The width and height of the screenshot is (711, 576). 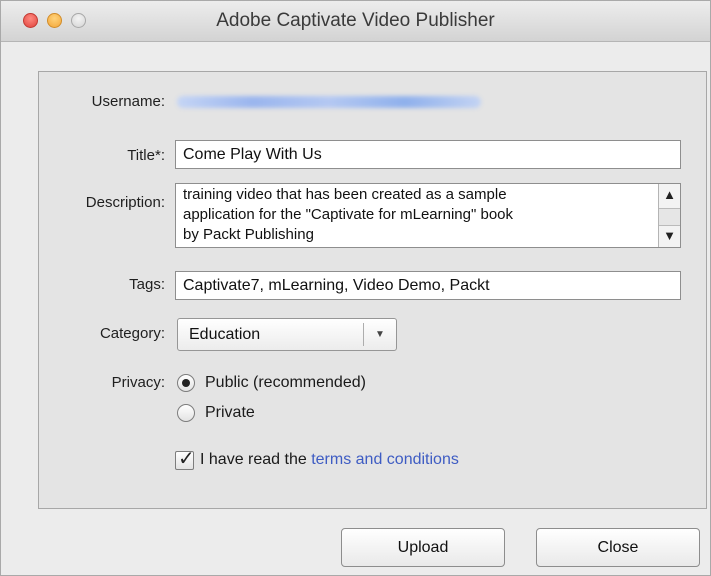 What do you see at coordinates (285, 383) in the screenshot?
I see `privacy-public-label: Public (recommended)` at bounding box center [285, 383].